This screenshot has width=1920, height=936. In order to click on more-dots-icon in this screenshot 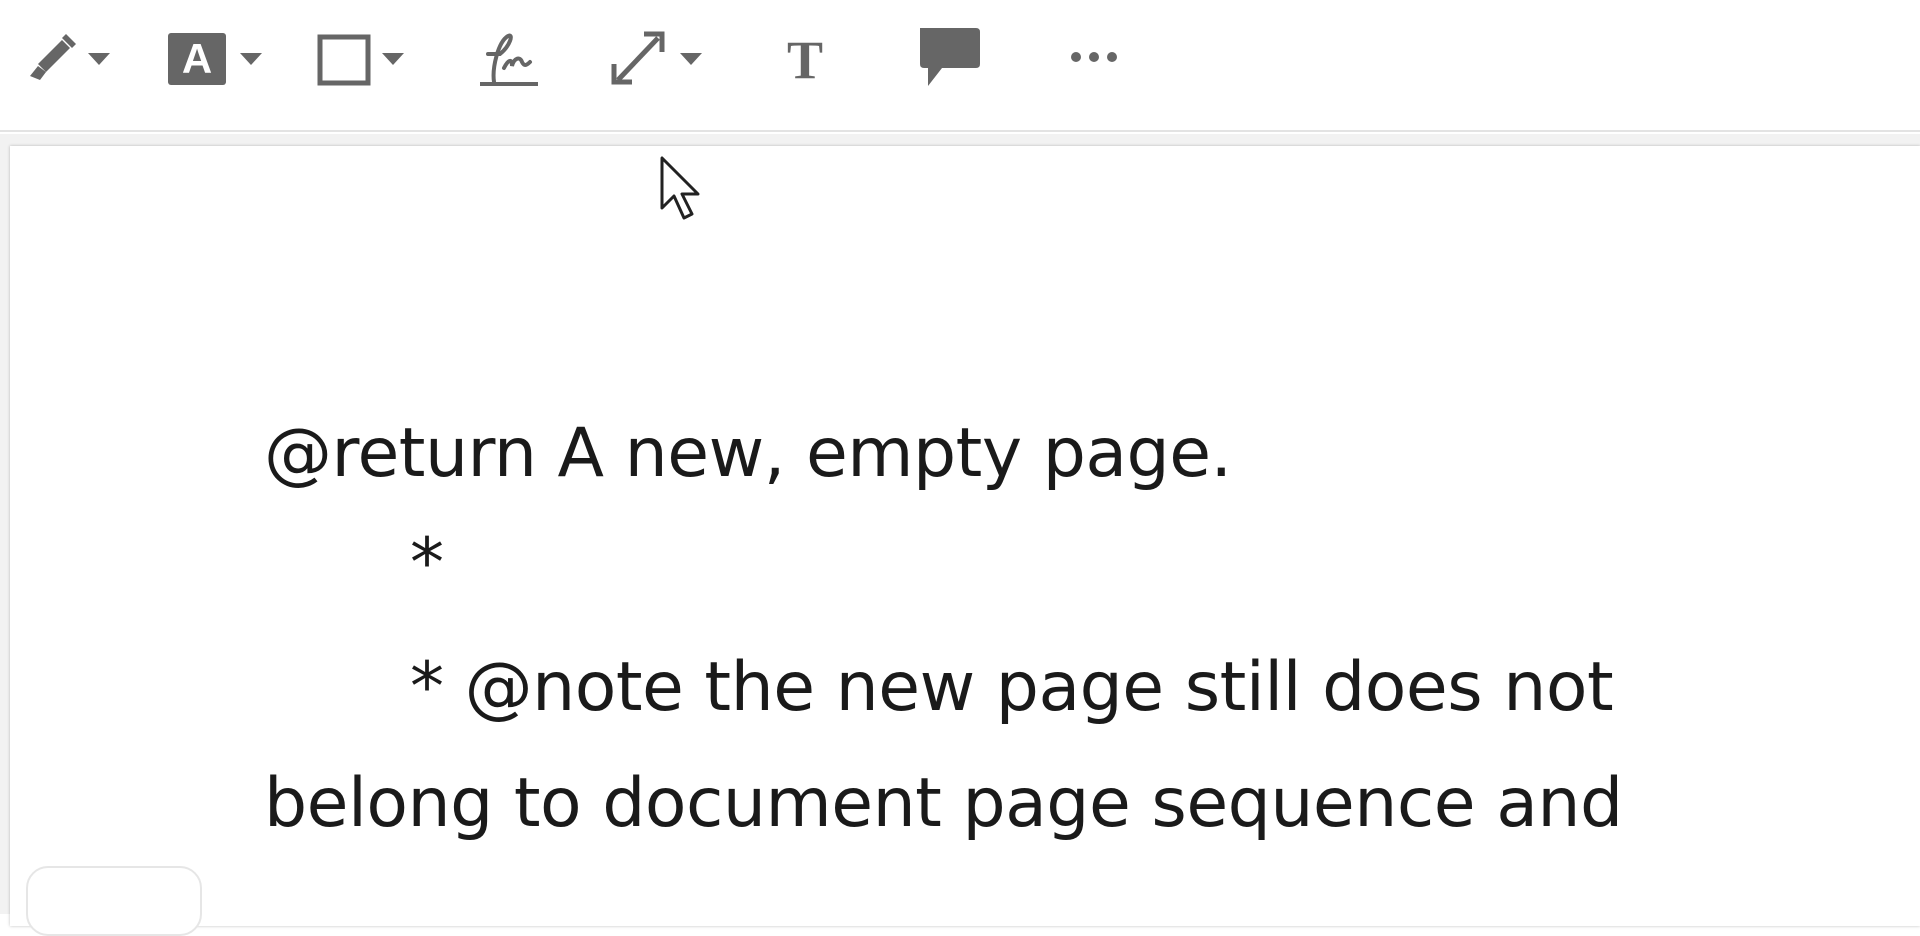, I will do `click(1094, 57)`.